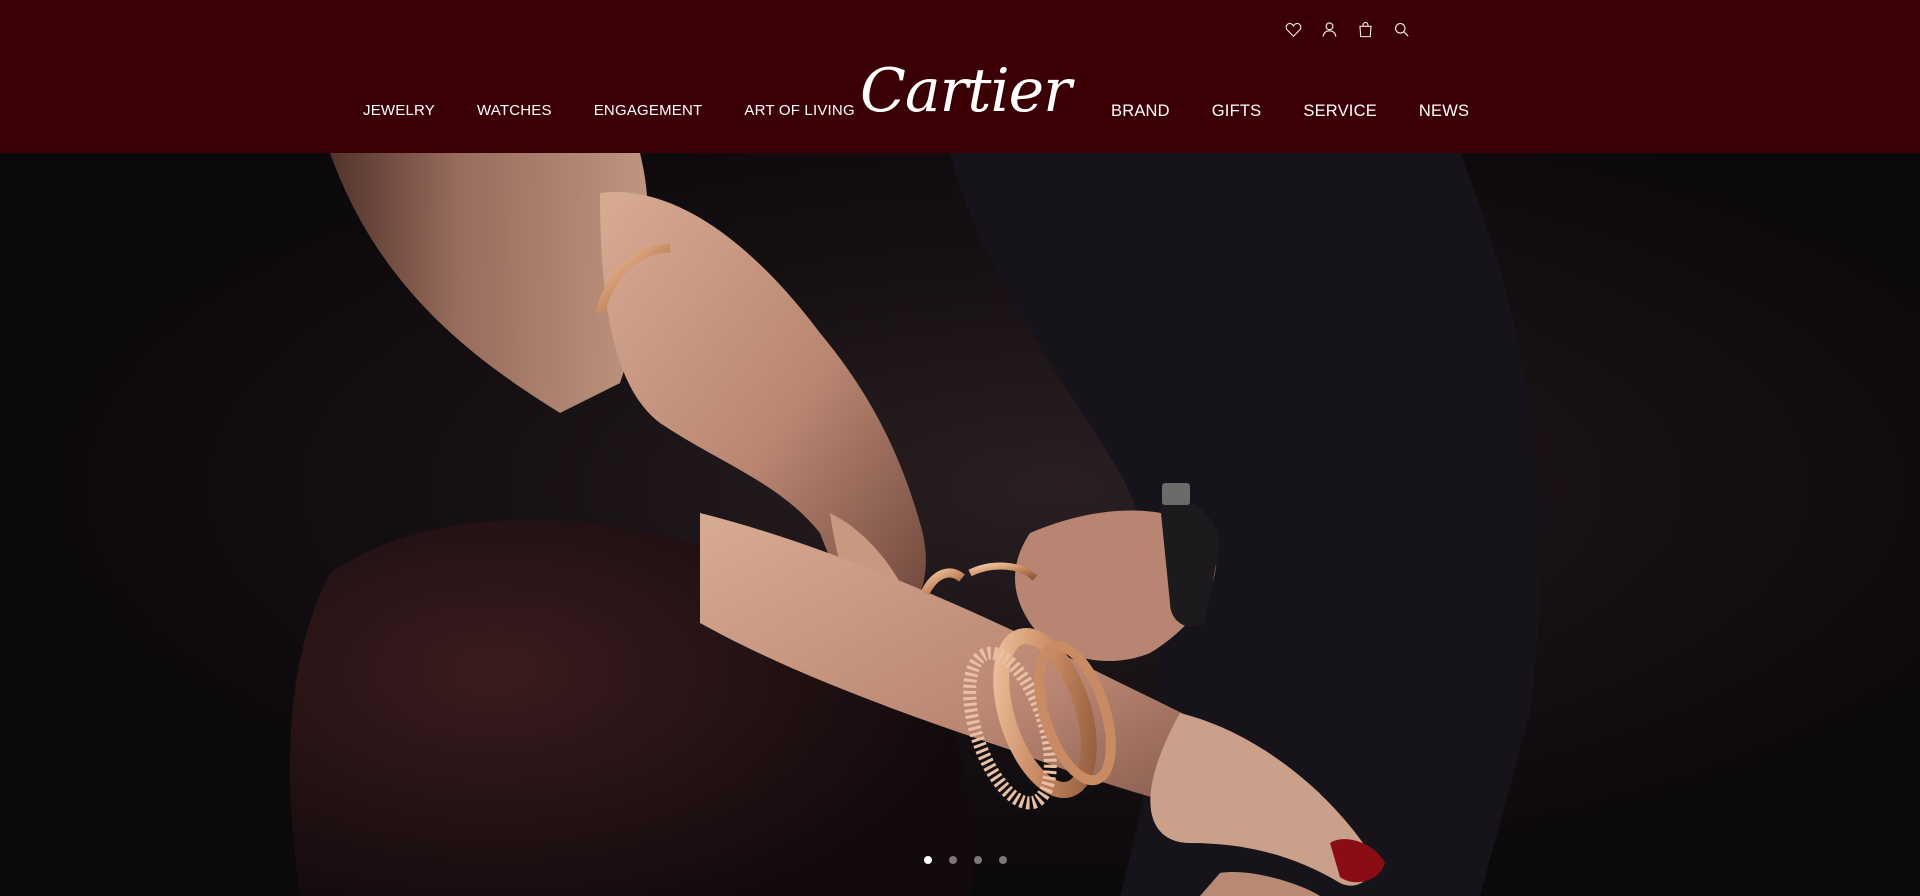 The width and height of the screenshot is (1920, 896). I want to click on user-icon, so click(1329, 29).